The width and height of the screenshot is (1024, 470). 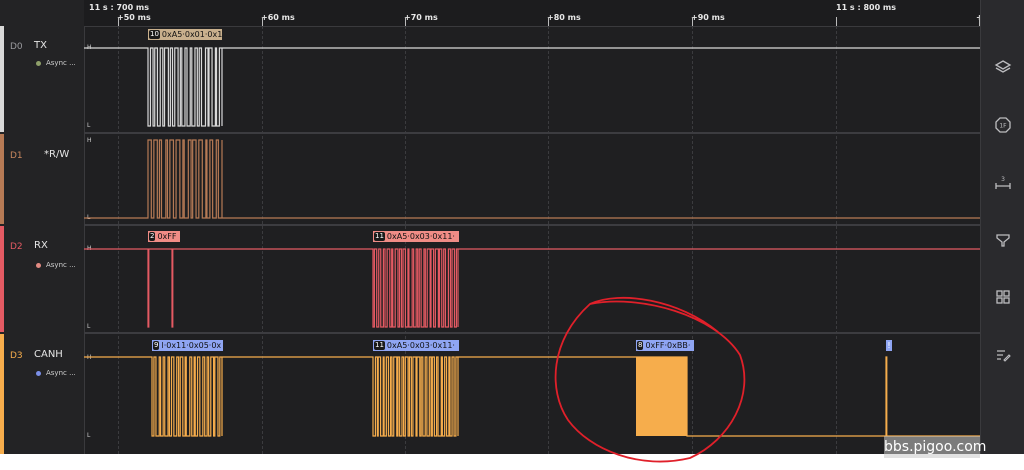 What do you see at coordinates (661, 396) in the screenshot?
I see `dense-data-burst` at bounding box center [661, 396].